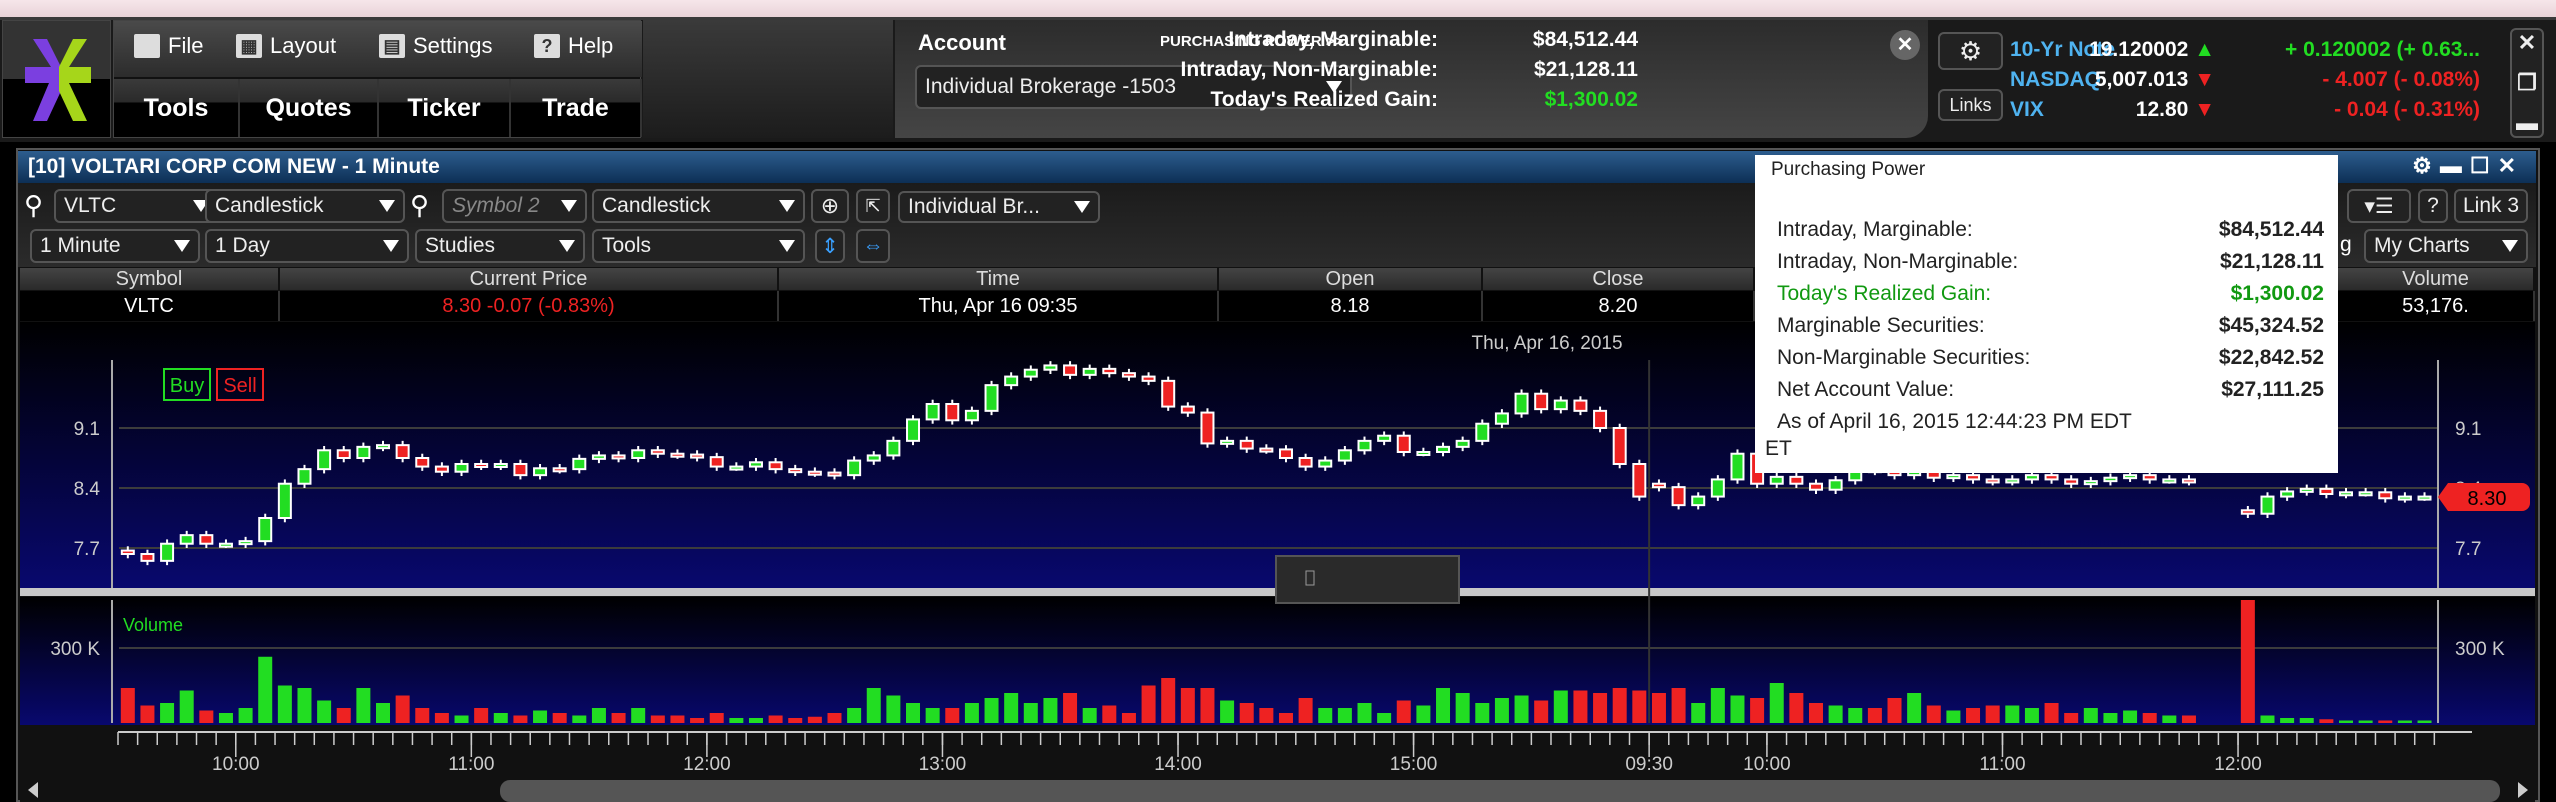  Describe the element at coordinates (2050, 389) in the screenshot. I see `popup-row: Net Account Value: $27,111.25` at that location.